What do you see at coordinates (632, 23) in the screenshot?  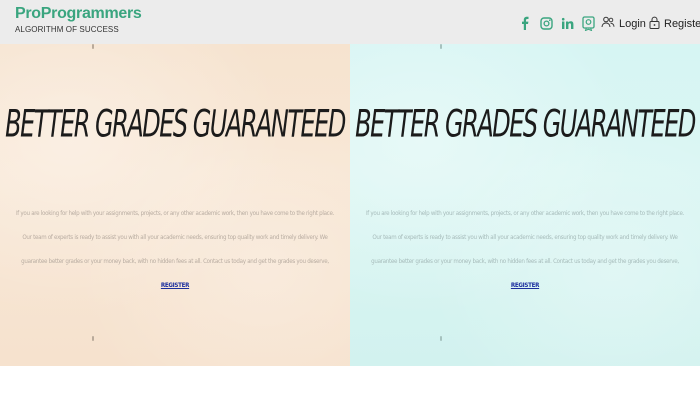 I see `login-label: Login` at bounding box center [632, 23].